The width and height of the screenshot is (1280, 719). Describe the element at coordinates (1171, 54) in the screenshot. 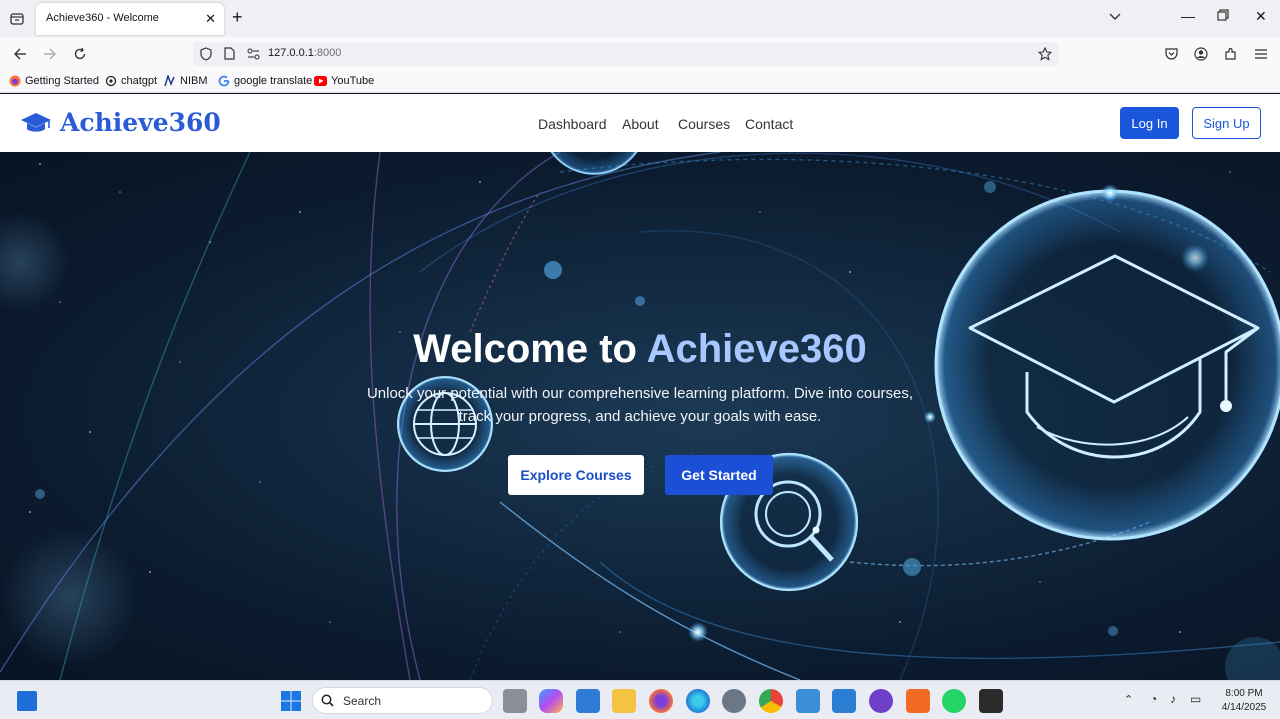

I see `pocket-icon` at that location.